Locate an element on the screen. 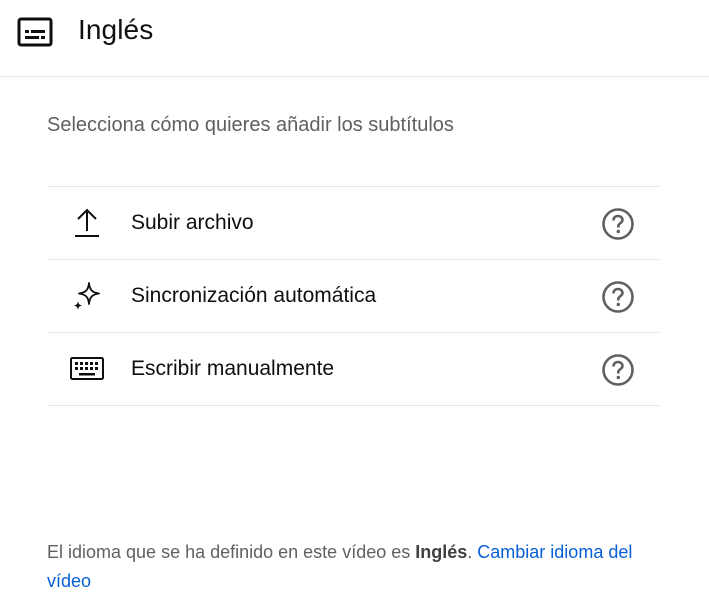 This screenshot has width=709, height=598. option-upload-file: Subir archivo is located at coordinates (353, 223).